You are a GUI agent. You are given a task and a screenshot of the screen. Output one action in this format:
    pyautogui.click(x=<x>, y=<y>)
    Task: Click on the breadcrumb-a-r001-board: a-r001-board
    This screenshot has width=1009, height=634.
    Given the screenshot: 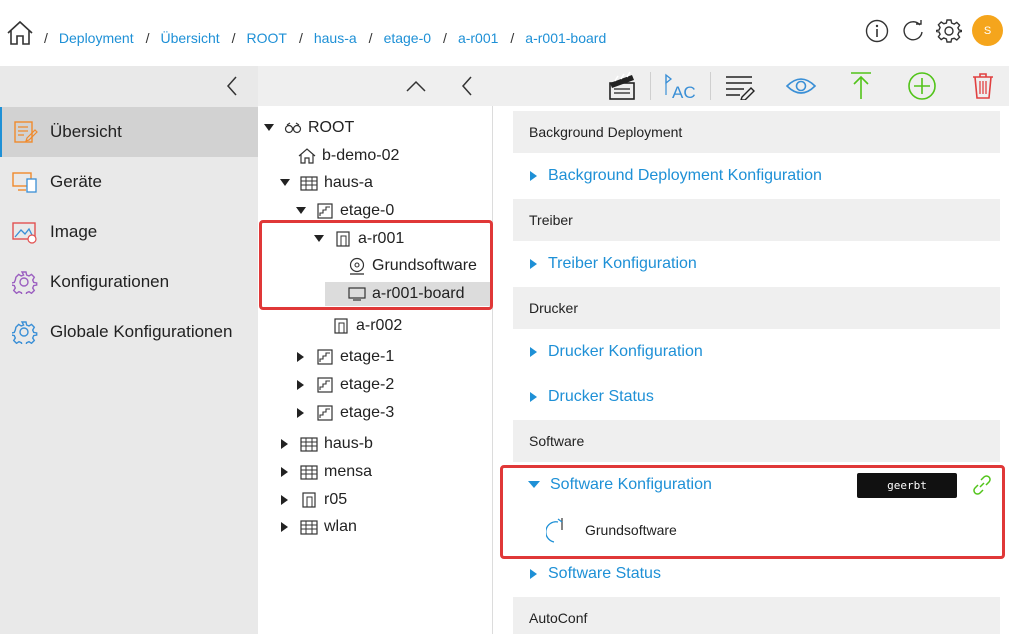 What is the action you would take?
    pyautogui.click(x=565, y=38)
    